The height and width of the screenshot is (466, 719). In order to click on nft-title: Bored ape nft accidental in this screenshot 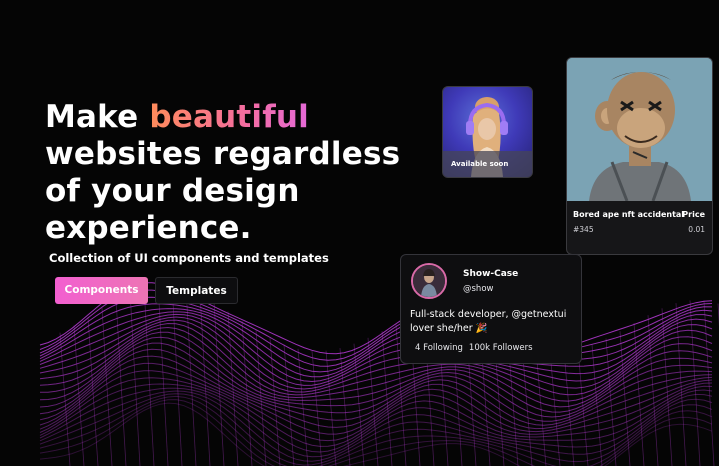, I will do `click(629, 214)`.